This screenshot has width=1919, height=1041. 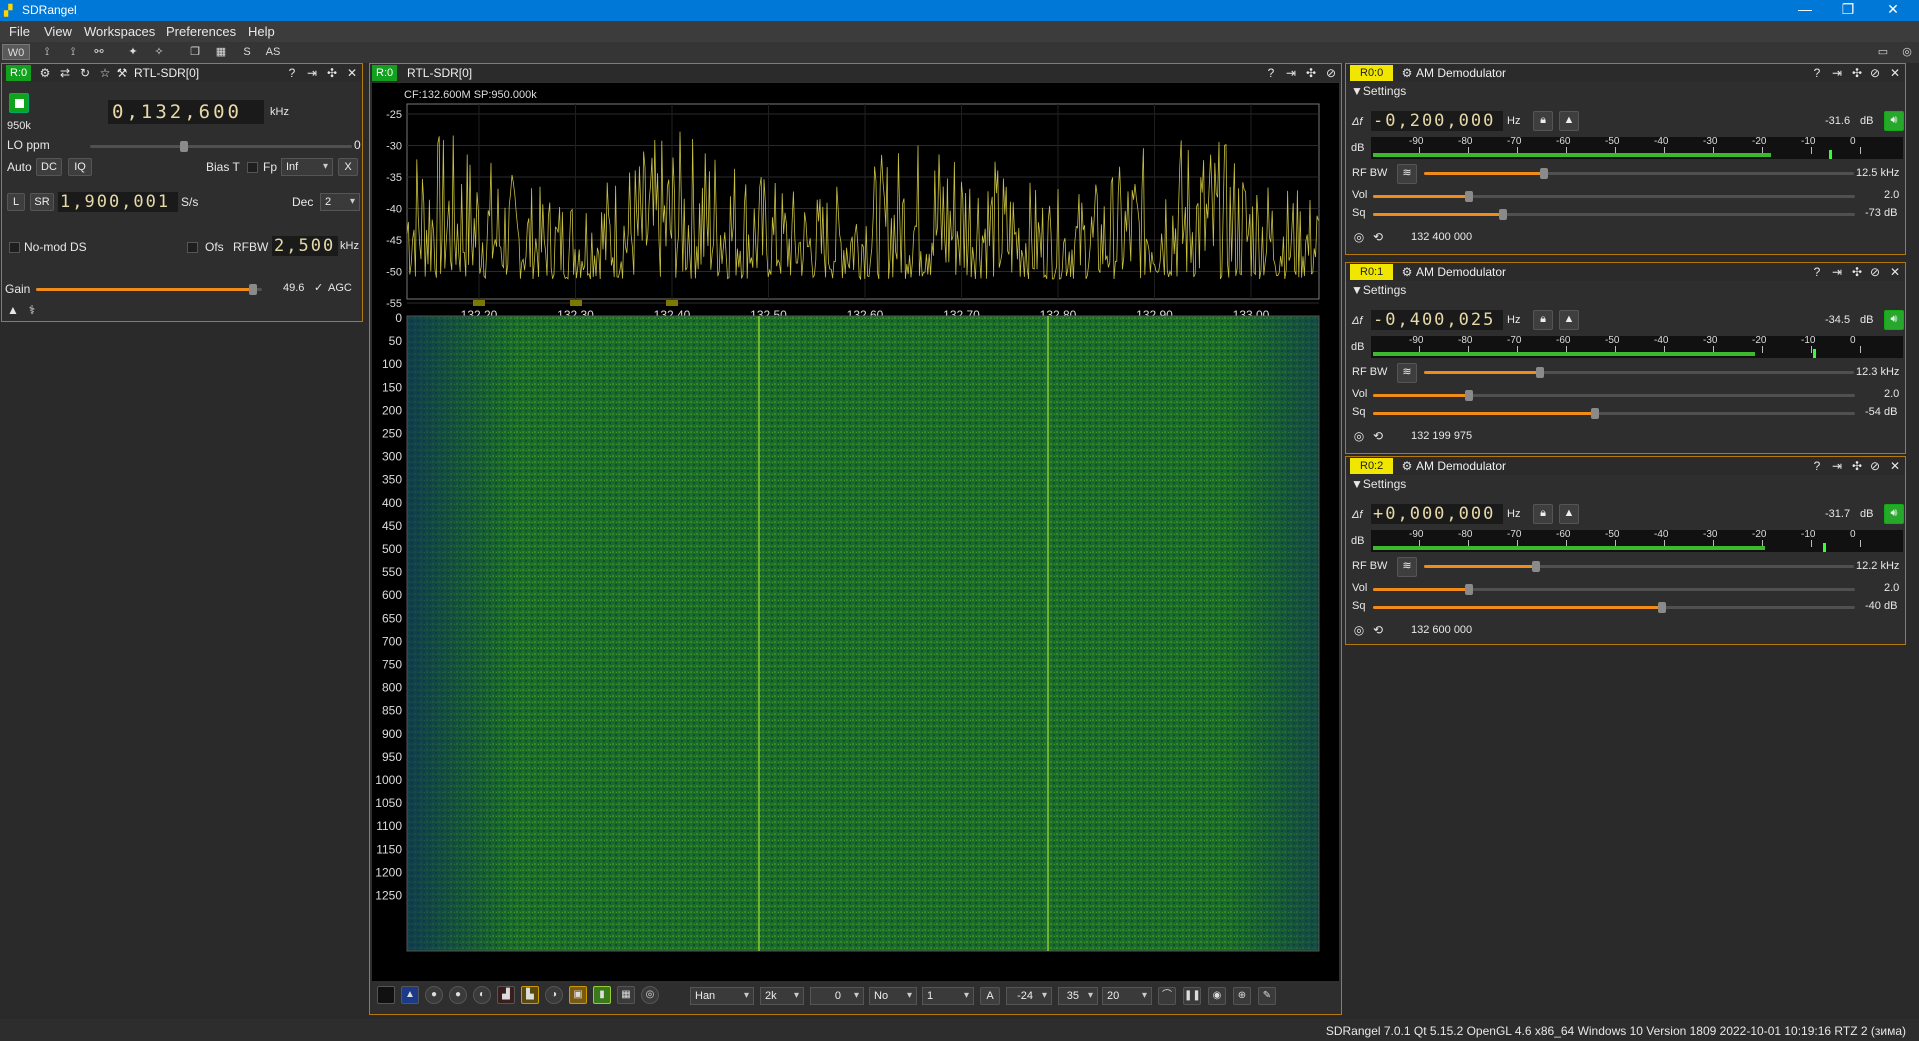 What do you see at coordinates (1078, 996) in the screenshot?
I see `range-spinbox: 35` at bounding box center [1078, 996].